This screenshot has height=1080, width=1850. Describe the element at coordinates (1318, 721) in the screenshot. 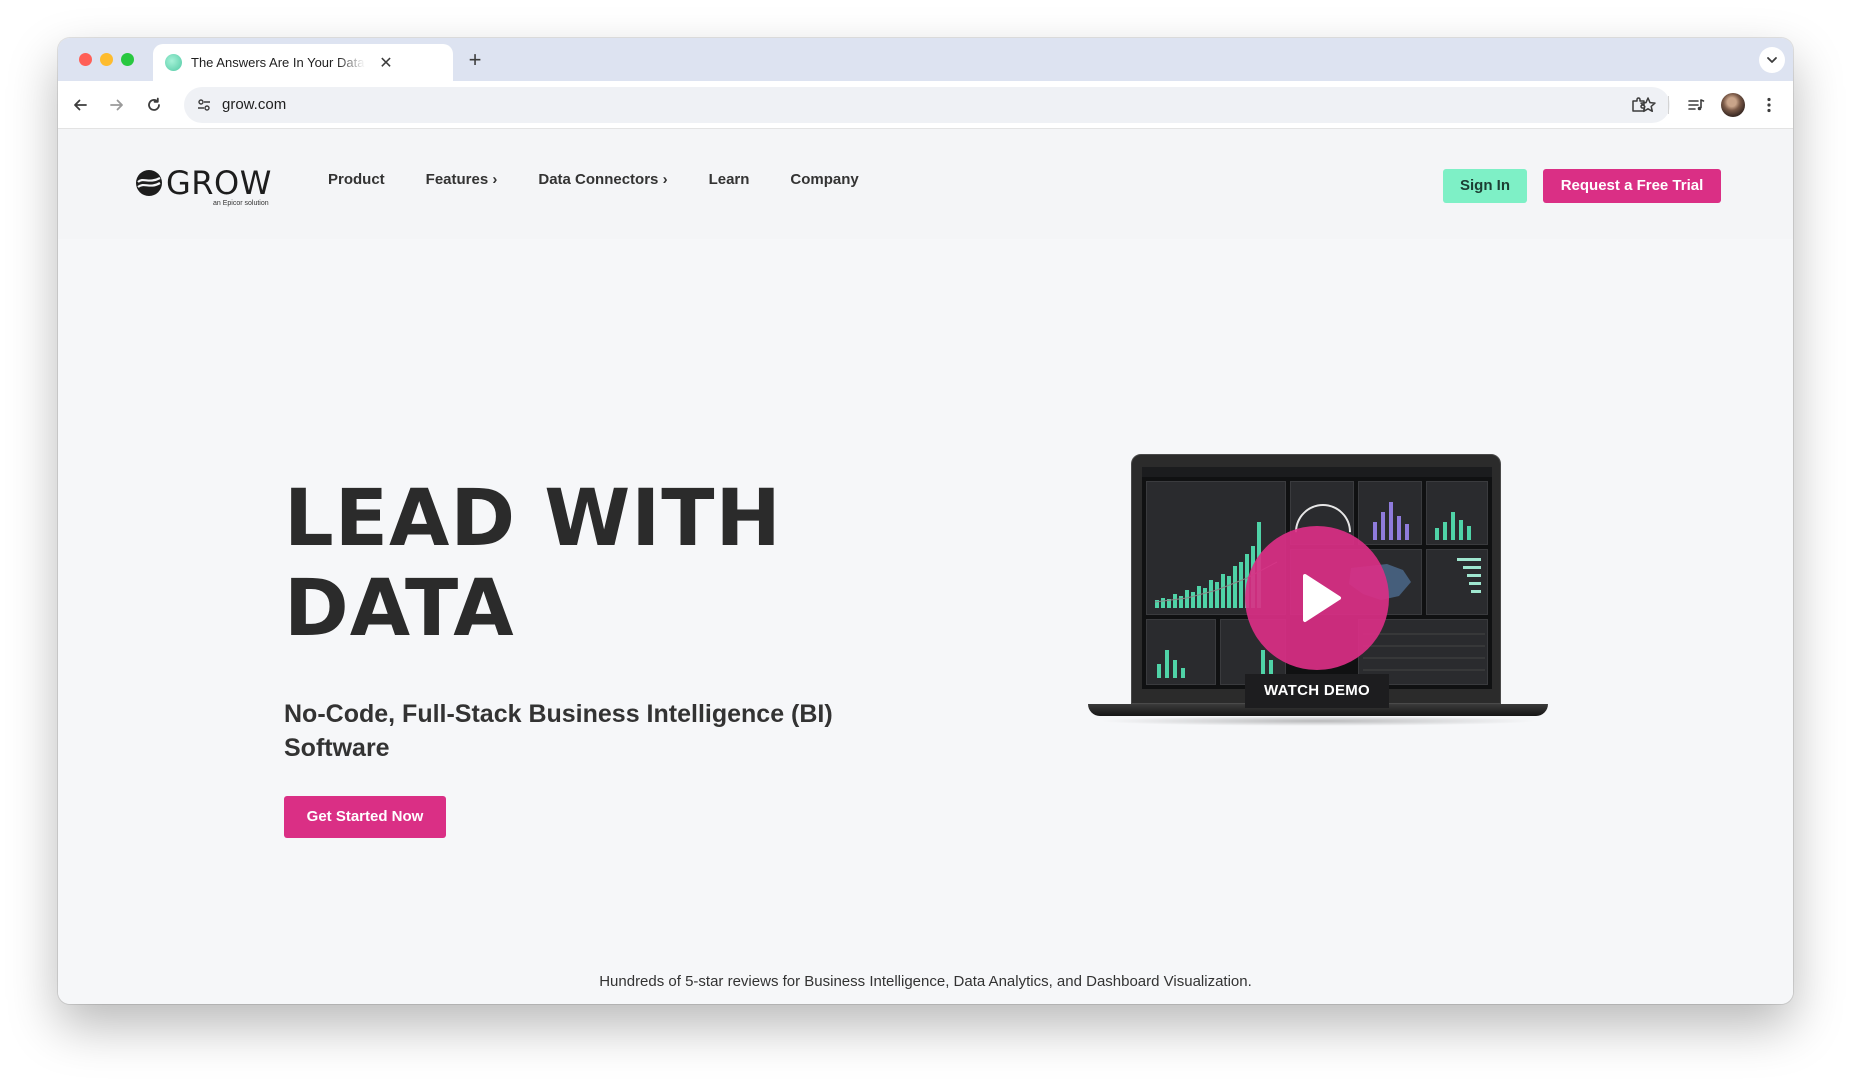

I see `laptop-shadow` at that location.